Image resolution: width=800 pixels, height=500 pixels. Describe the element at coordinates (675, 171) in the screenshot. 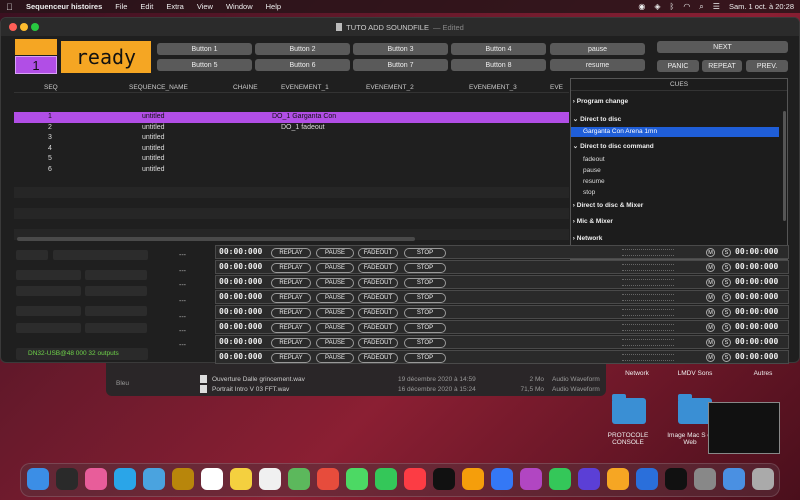

I see `cue-item-pause: pause` at that location.